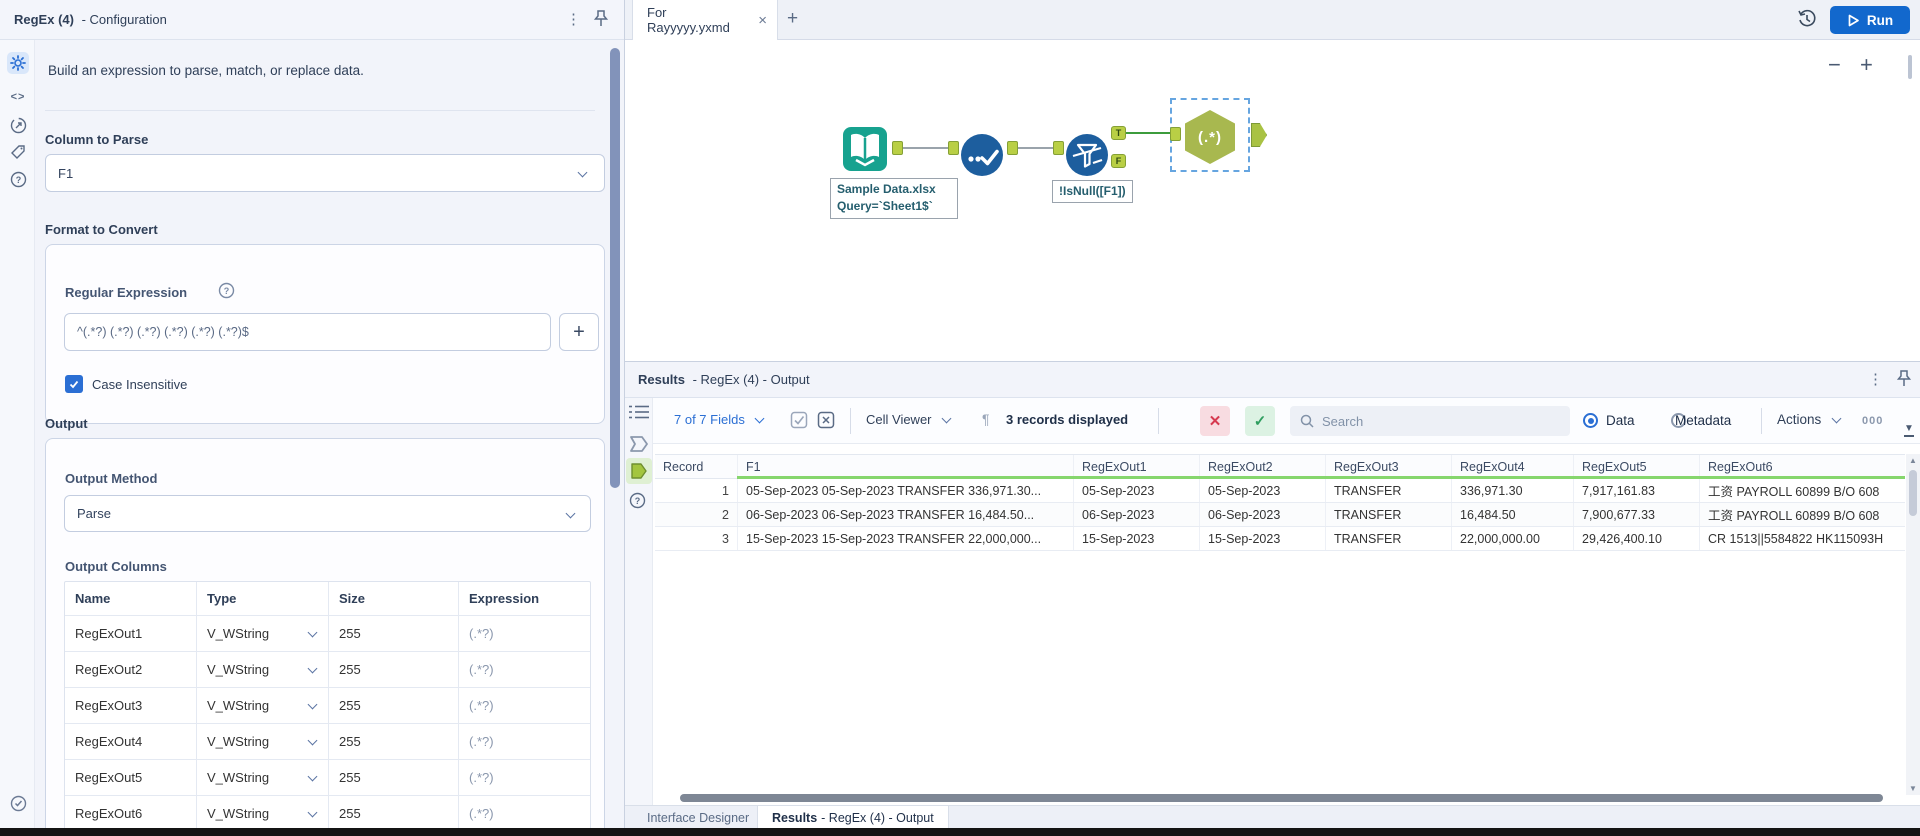  Describe the element at coordinates (1910, 67) in the screenshot. I see `canvas-scrollbar` at that location.